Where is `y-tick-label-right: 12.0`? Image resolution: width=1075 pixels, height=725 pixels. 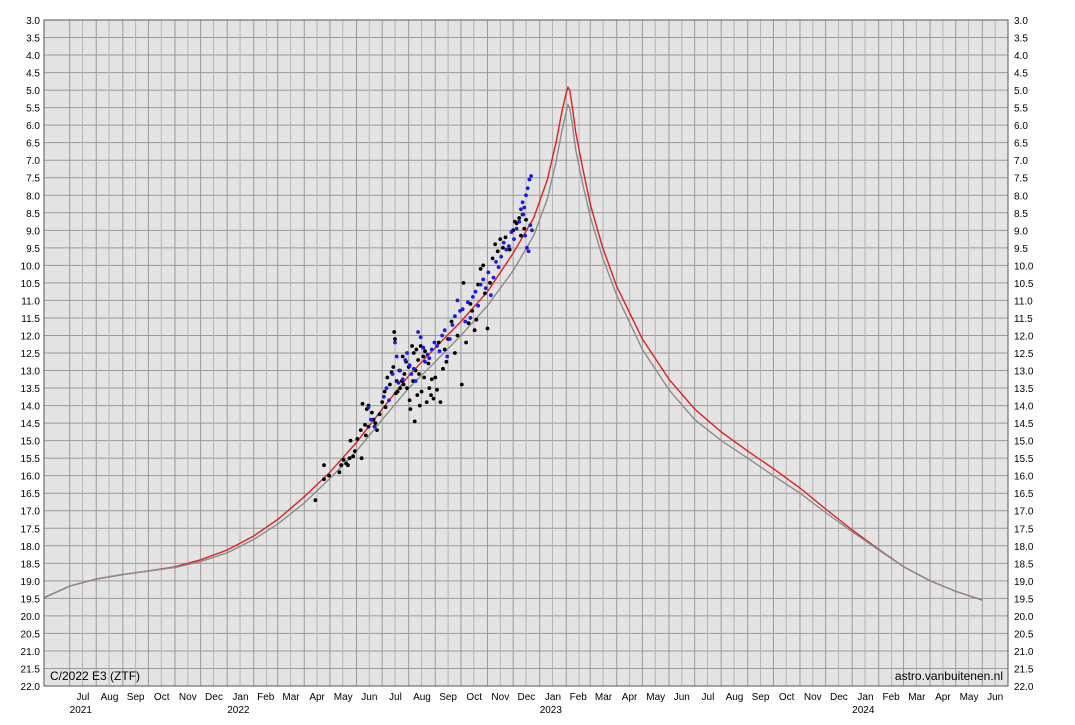
y-tick-label-right: 12.0 is located at coordinates (1024, 336).